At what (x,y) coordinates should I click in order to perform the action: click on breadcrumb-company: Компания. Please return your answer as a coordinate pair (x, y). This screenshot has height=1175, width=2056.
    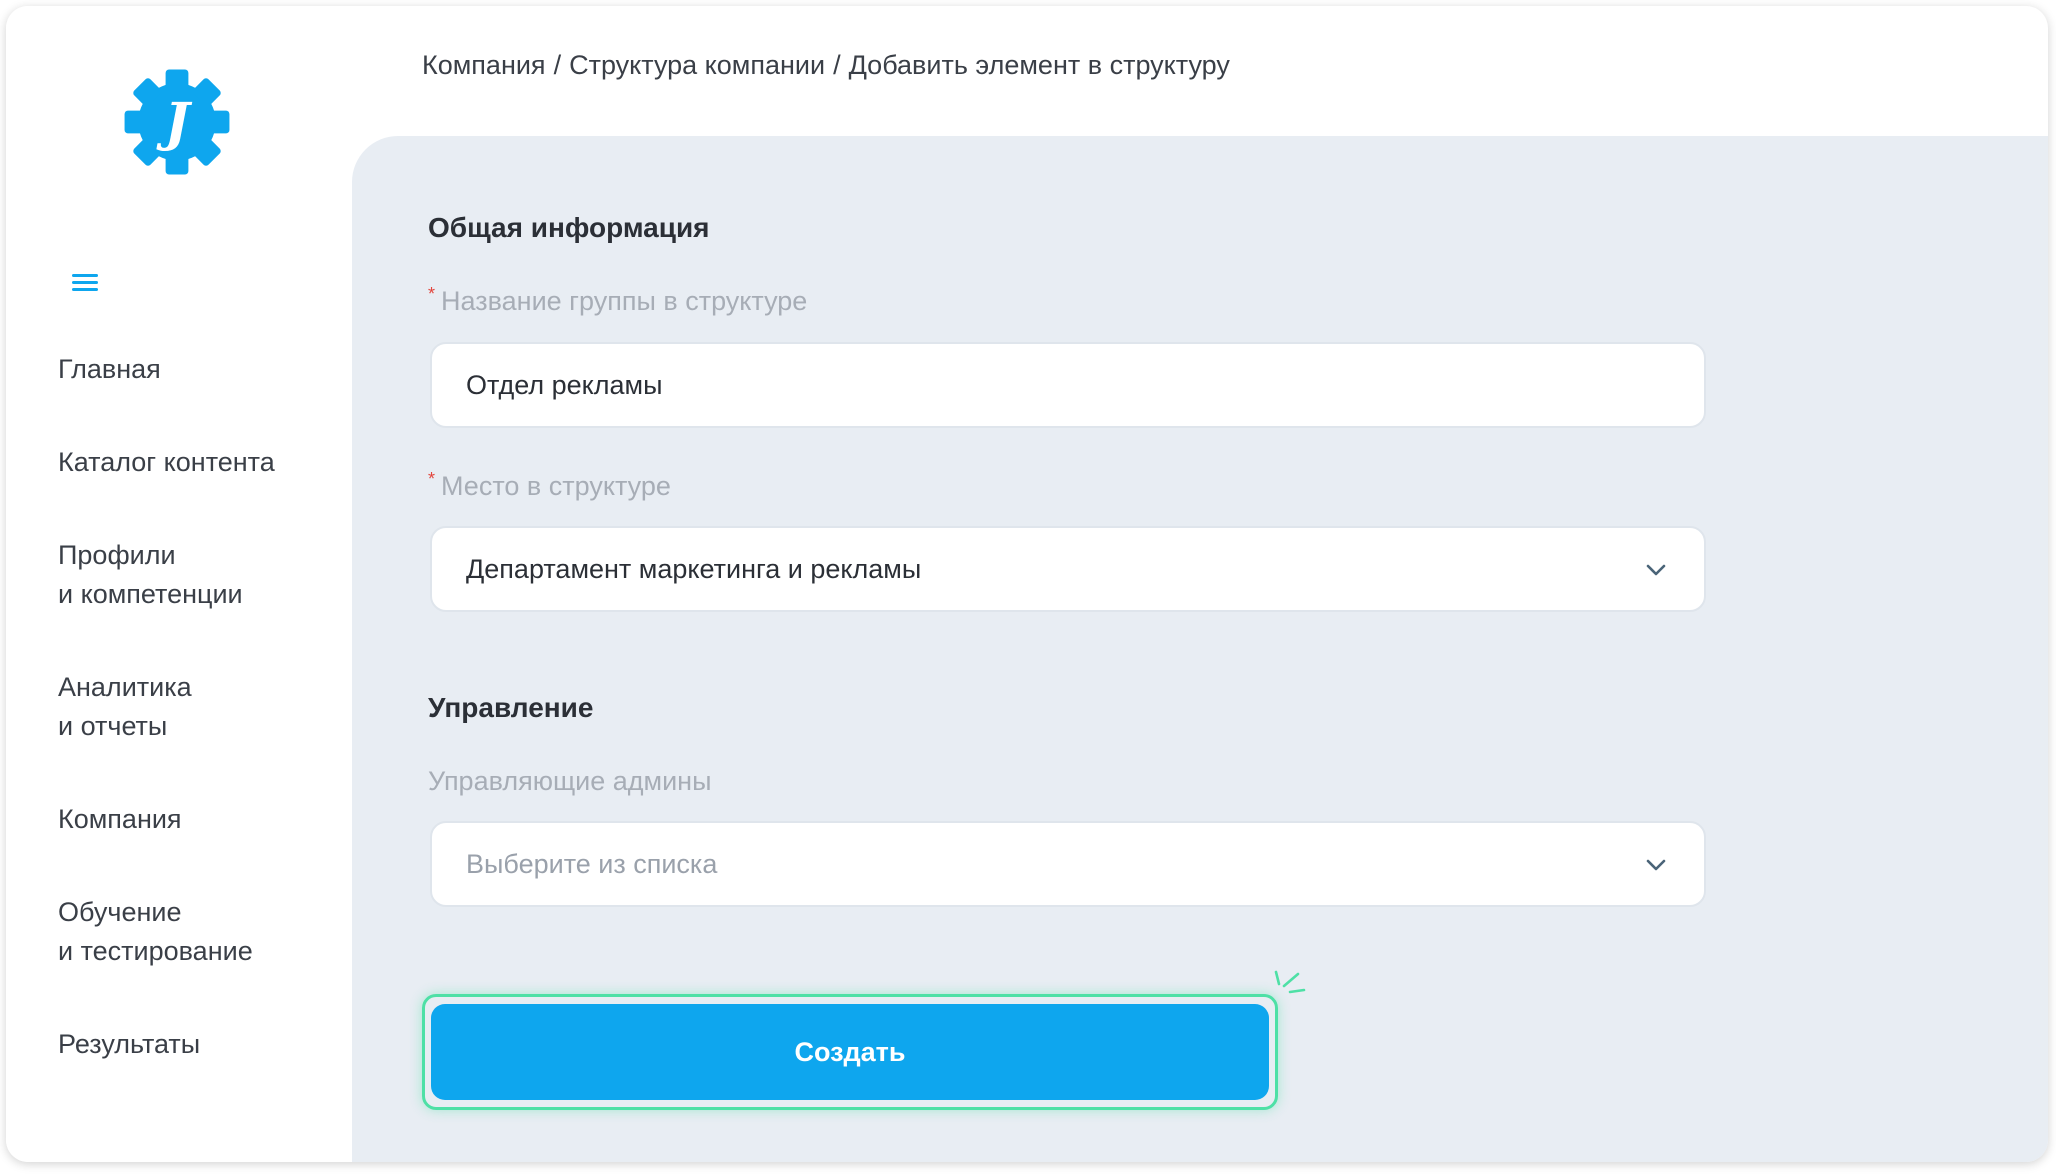
    Looking at the image, I should click on (484, 65).